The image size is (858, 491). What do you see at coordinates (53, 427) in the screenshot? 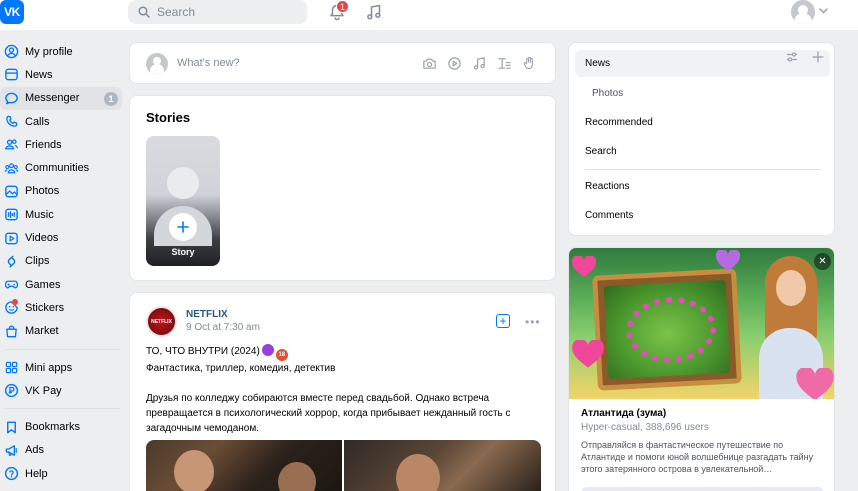
I see `sidebar-item-label: Bookmarks` at bounding box center [53, 427].